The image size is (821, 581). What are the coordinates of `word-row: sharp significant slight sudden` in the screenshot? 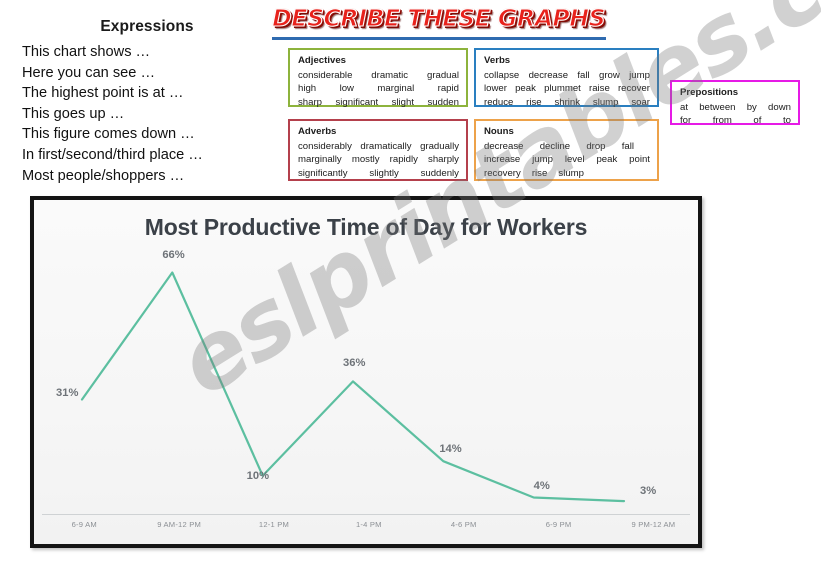 It's located at (378, 102).